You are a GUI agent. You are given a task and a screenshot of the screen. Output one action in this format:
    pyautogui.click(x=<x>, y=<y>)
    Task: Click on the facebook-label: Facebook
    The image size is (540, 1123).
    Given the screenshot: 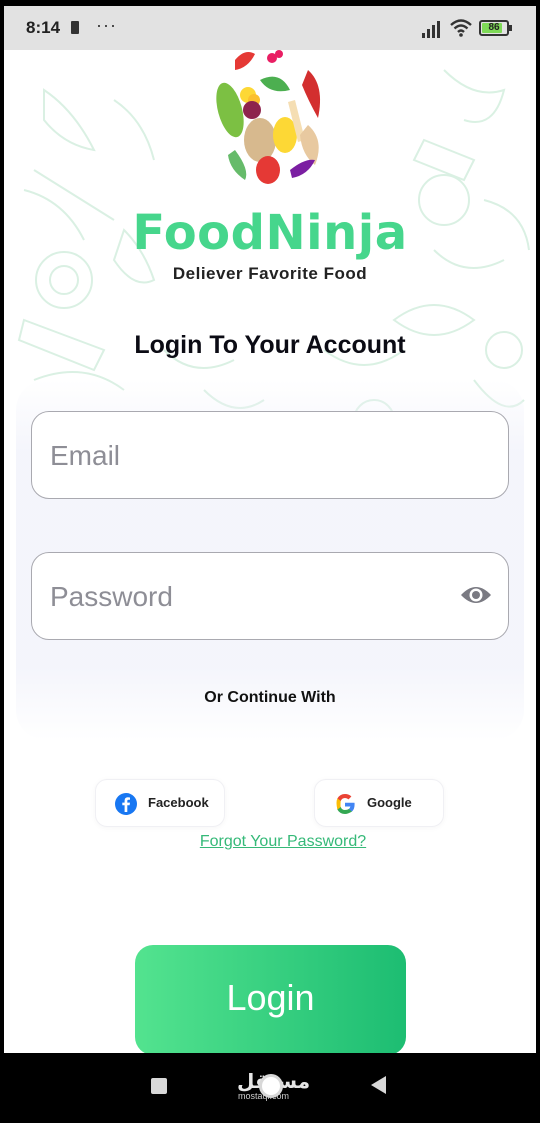 What is the action you would take?
    pyautogui.click(x=178, y=802)
    